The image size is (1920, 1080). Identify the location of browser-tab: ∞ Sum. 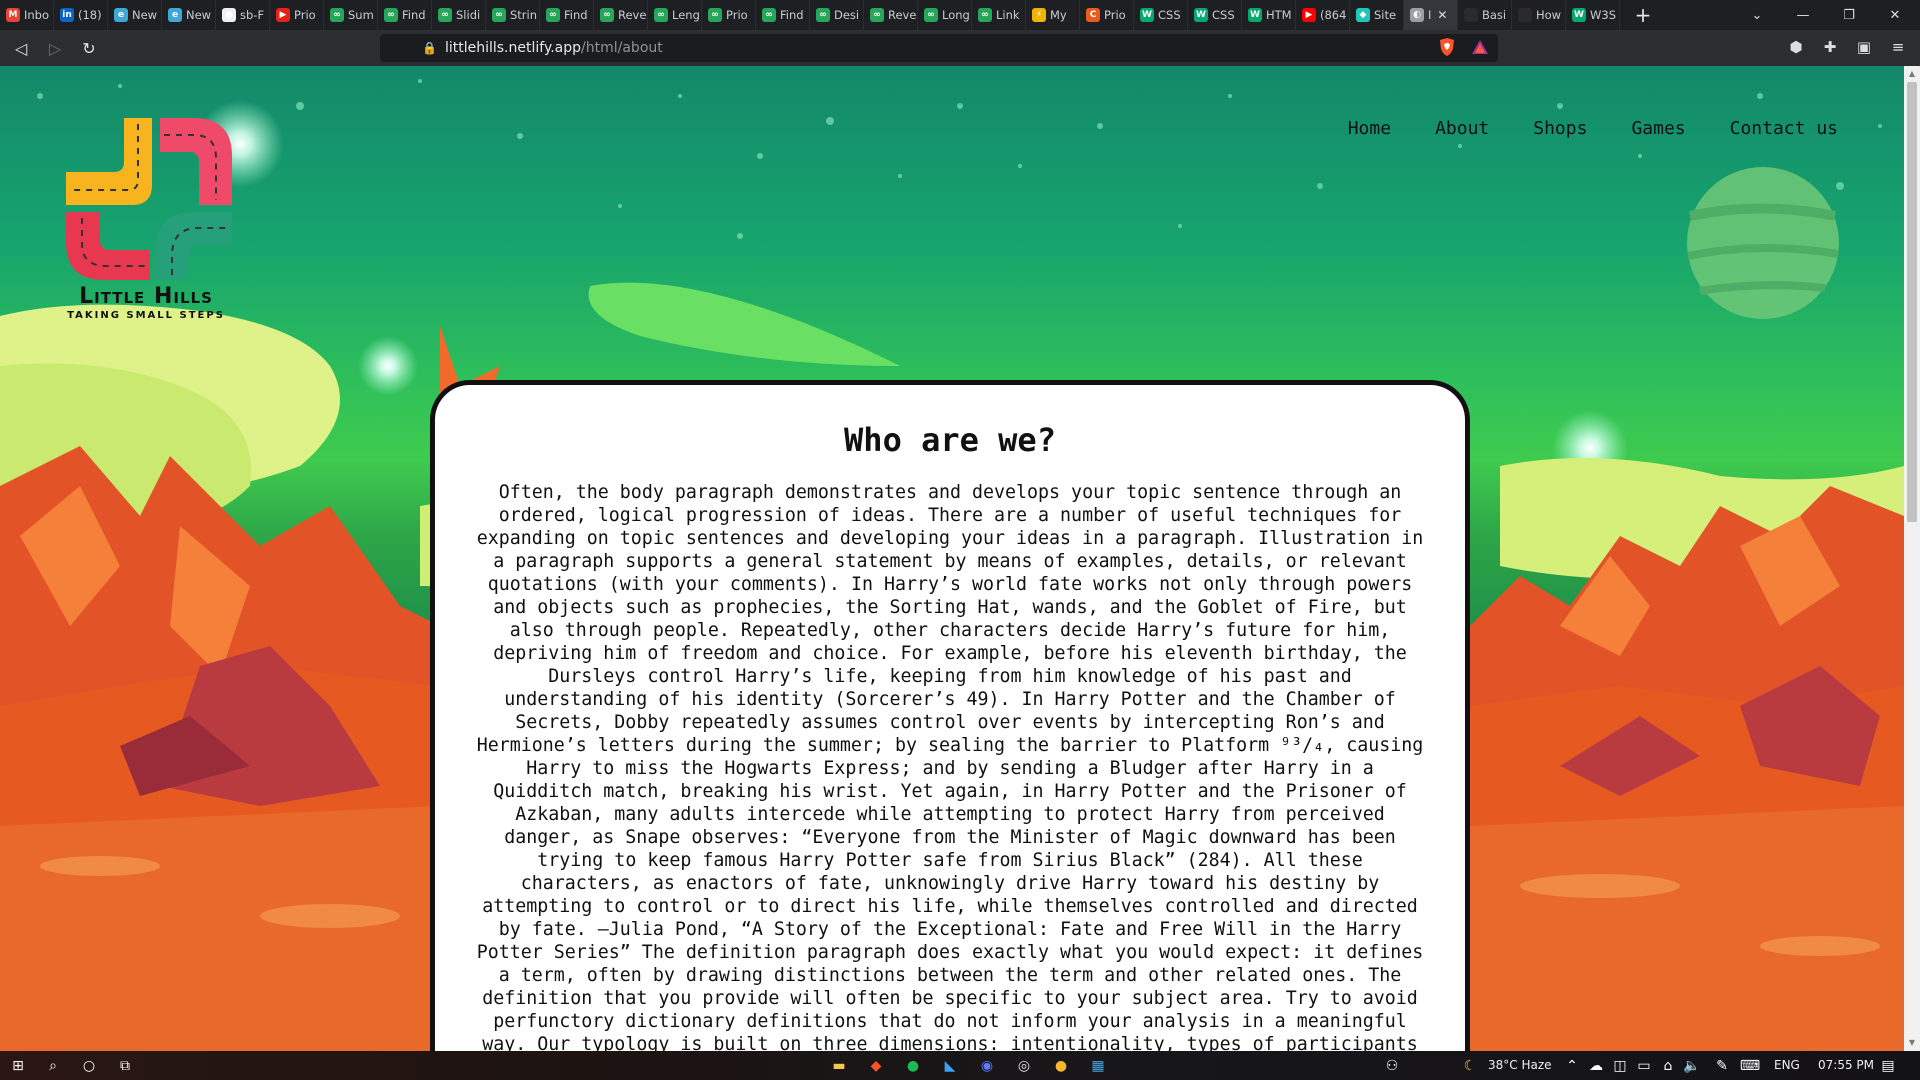
(351, 15).